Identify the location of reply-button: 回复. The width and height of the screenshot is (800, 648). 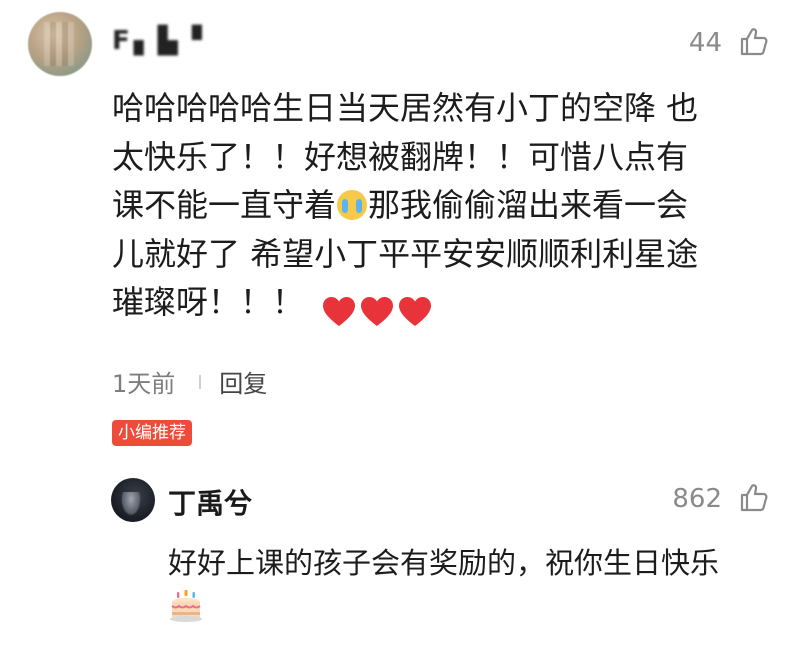
(243, 381).